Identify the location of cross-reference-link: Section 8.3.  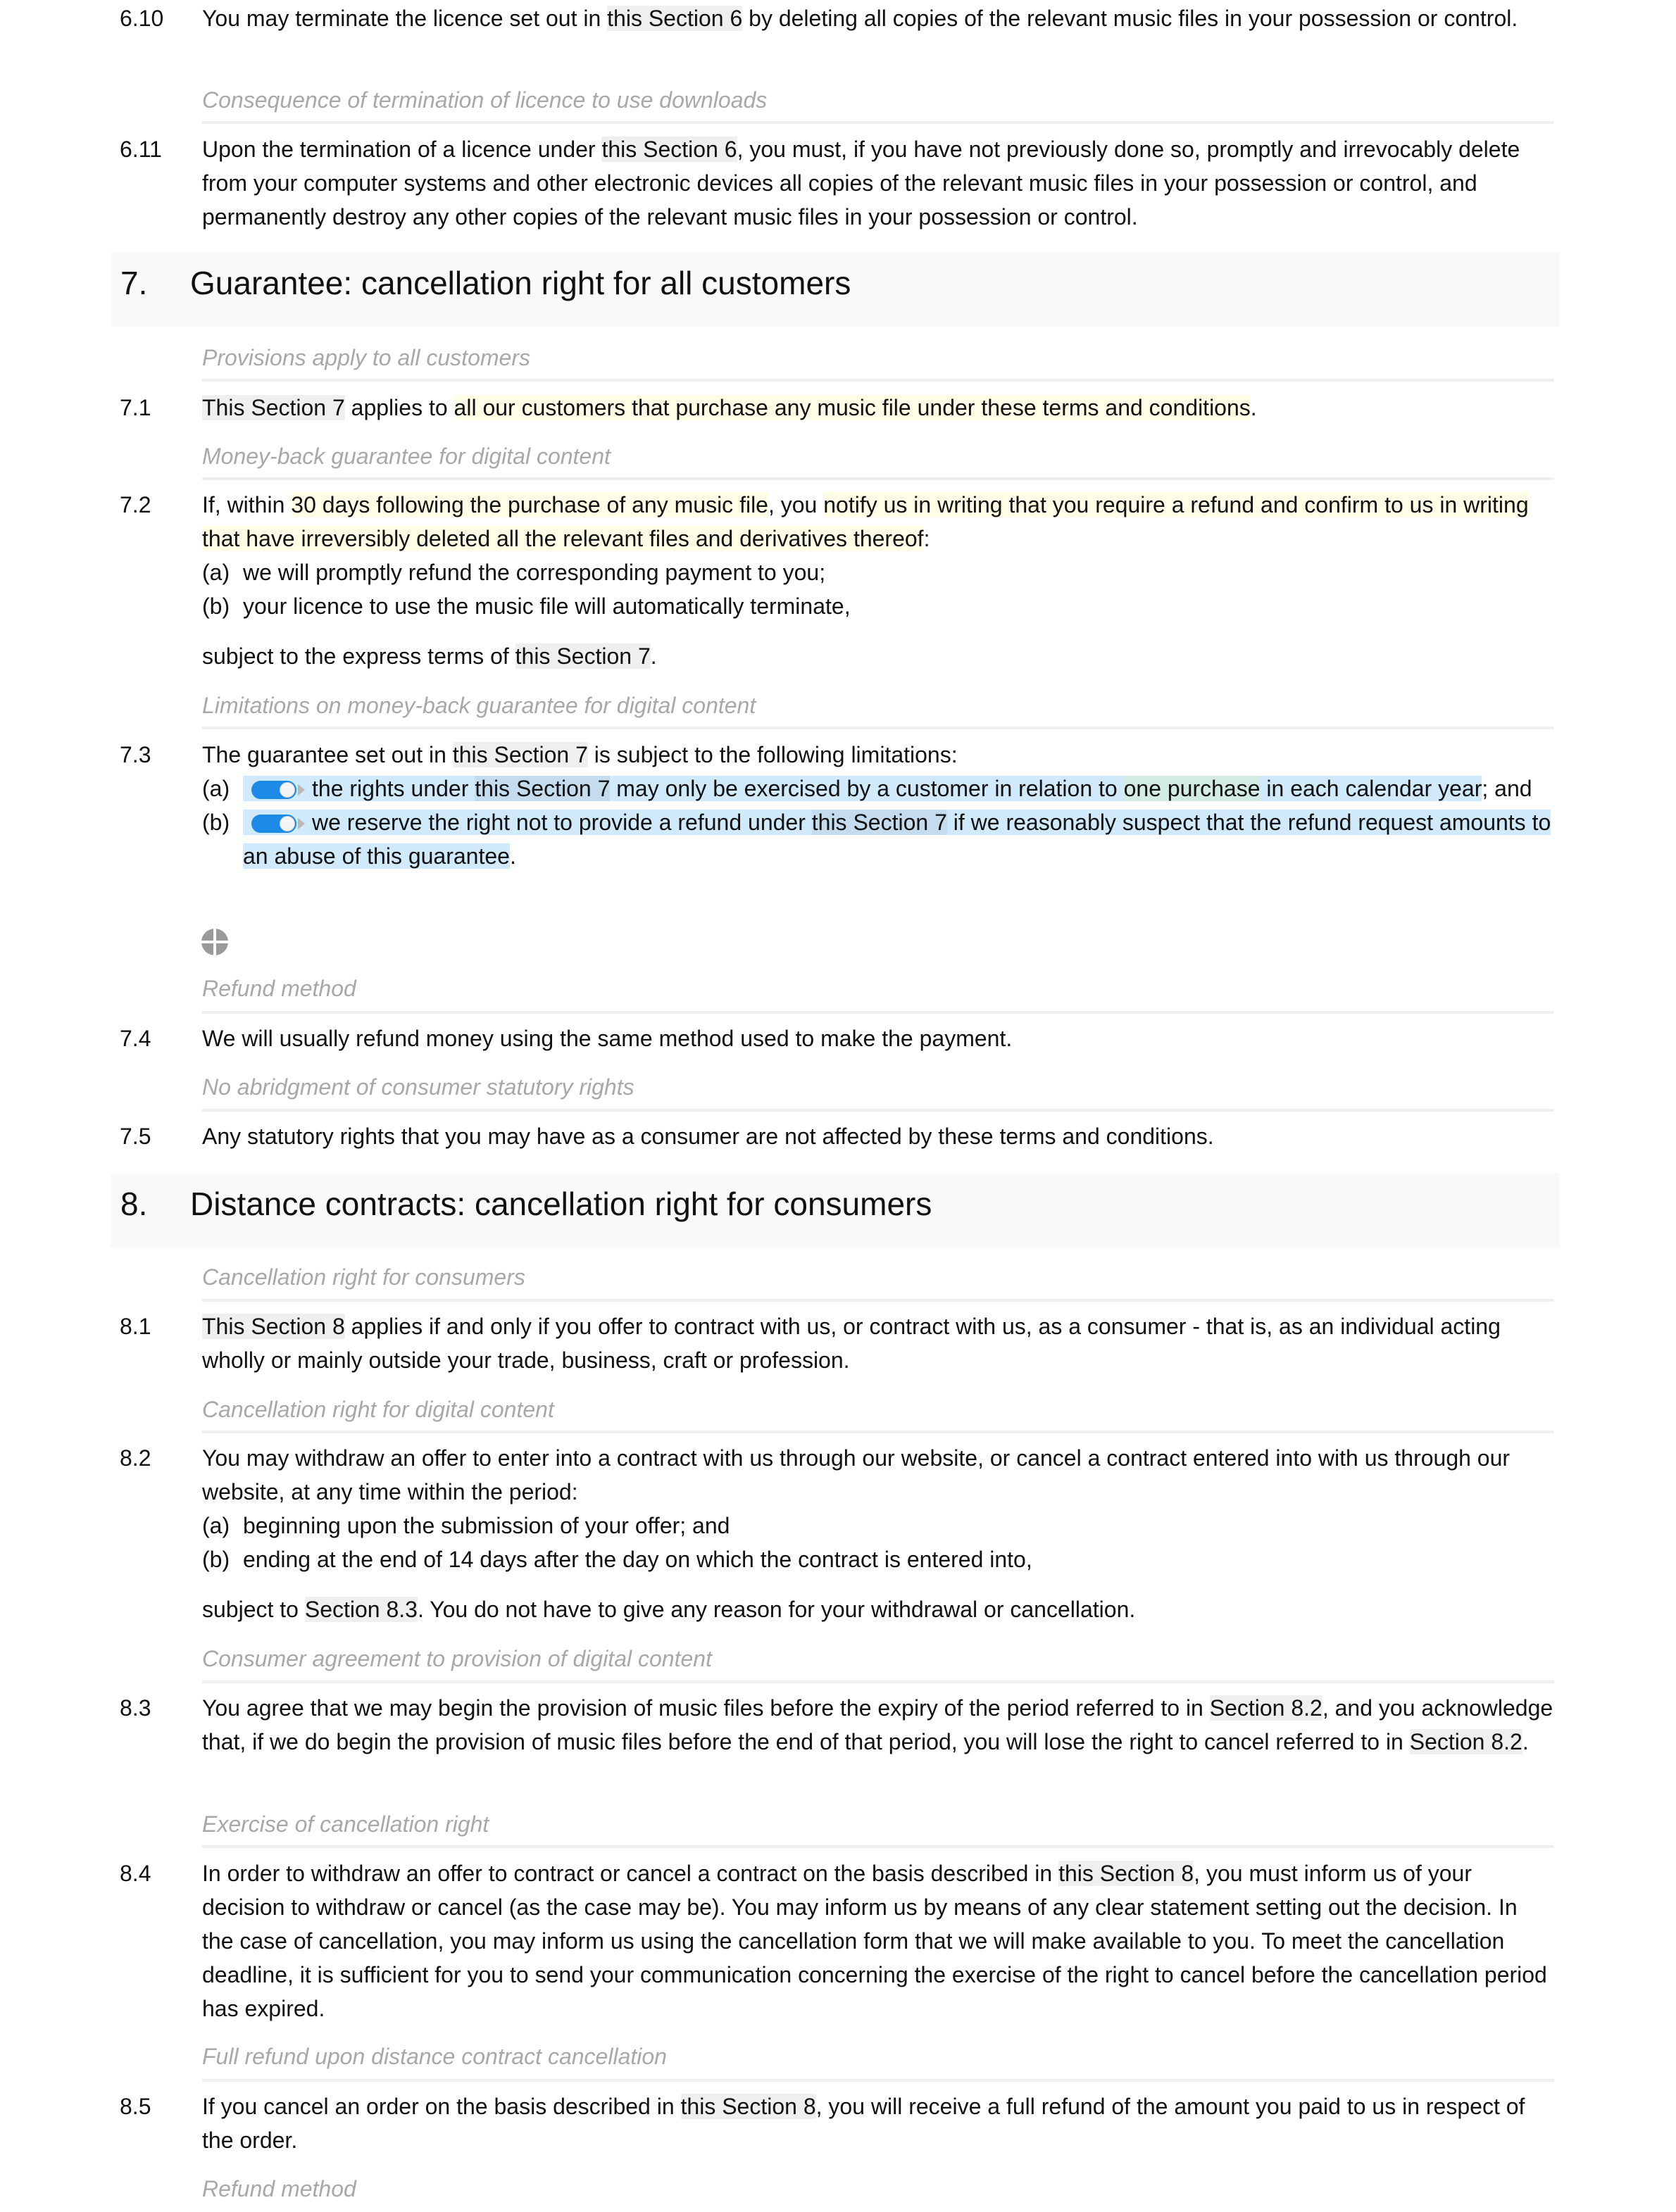
(361, 1610).